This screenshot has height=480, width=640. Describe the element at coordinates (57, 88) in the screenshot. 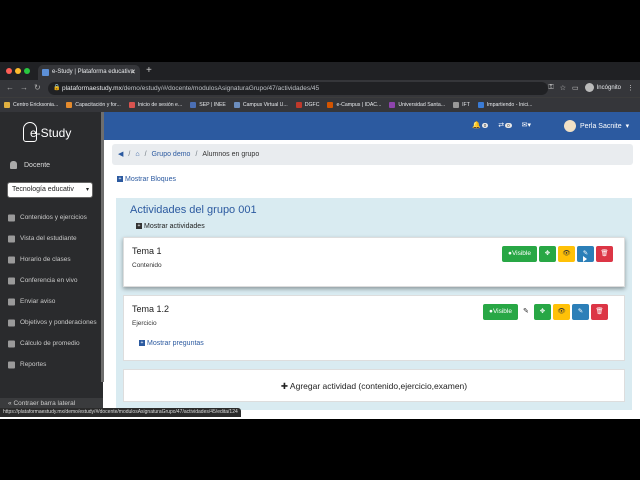

I see `lock-icon: 🔒` at that location.